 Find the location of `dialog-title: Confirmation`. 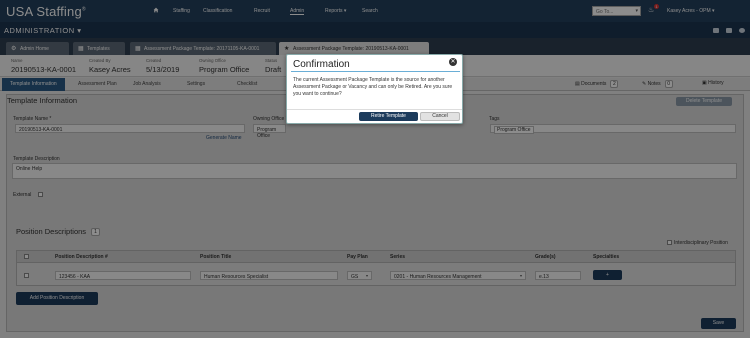

dialog-title: Confirmation is located at coordinates (321, 64).